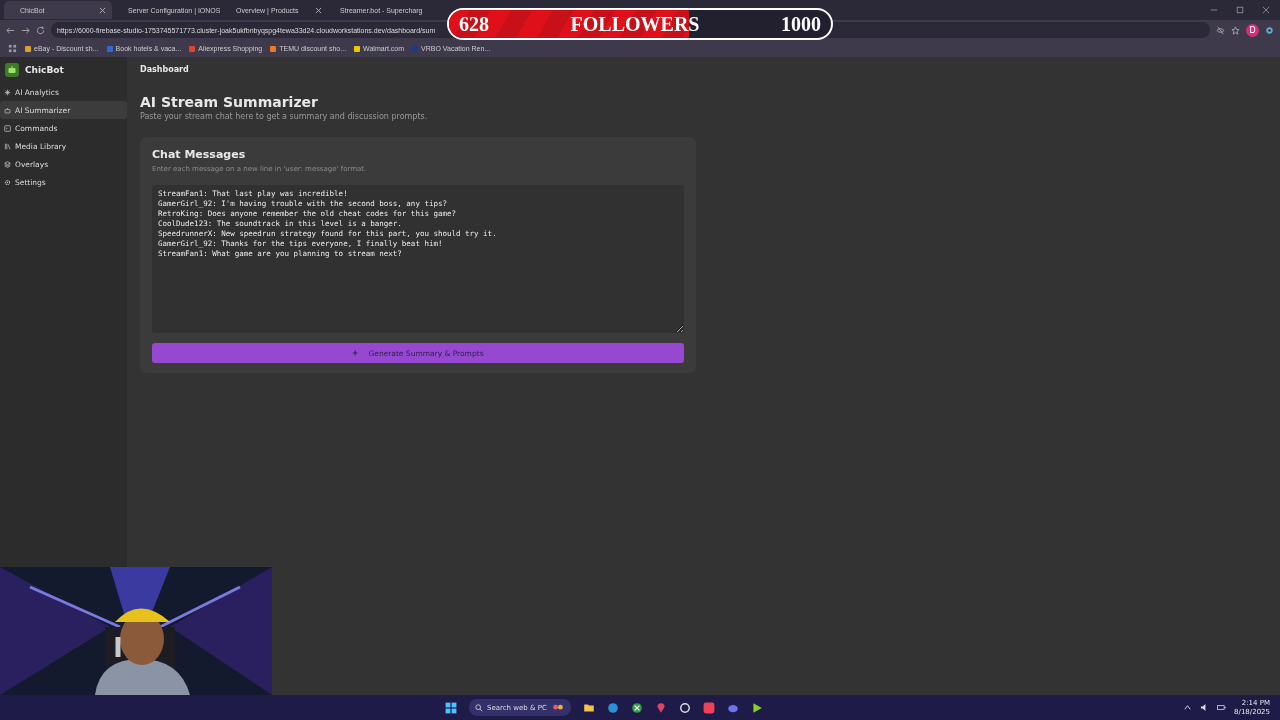 The image size is (1280, 720). Describe the element at coordinates (479, 707) in the screenshot. I see `search-icon` at that location.